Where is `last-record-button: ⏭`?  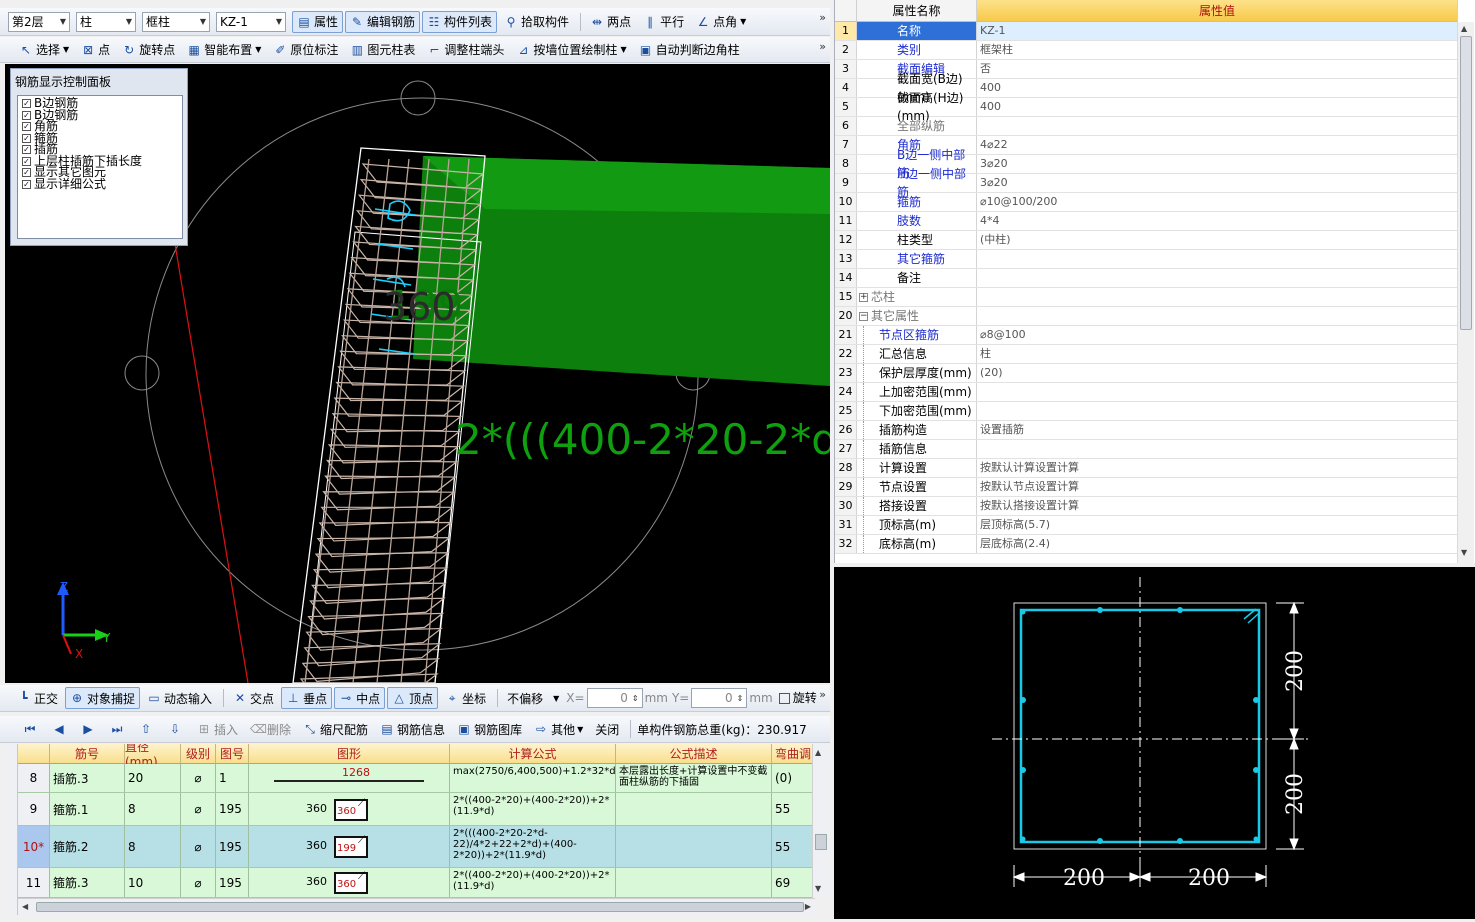 last-record-button: ⏭ is located at coordinates (118, 729).